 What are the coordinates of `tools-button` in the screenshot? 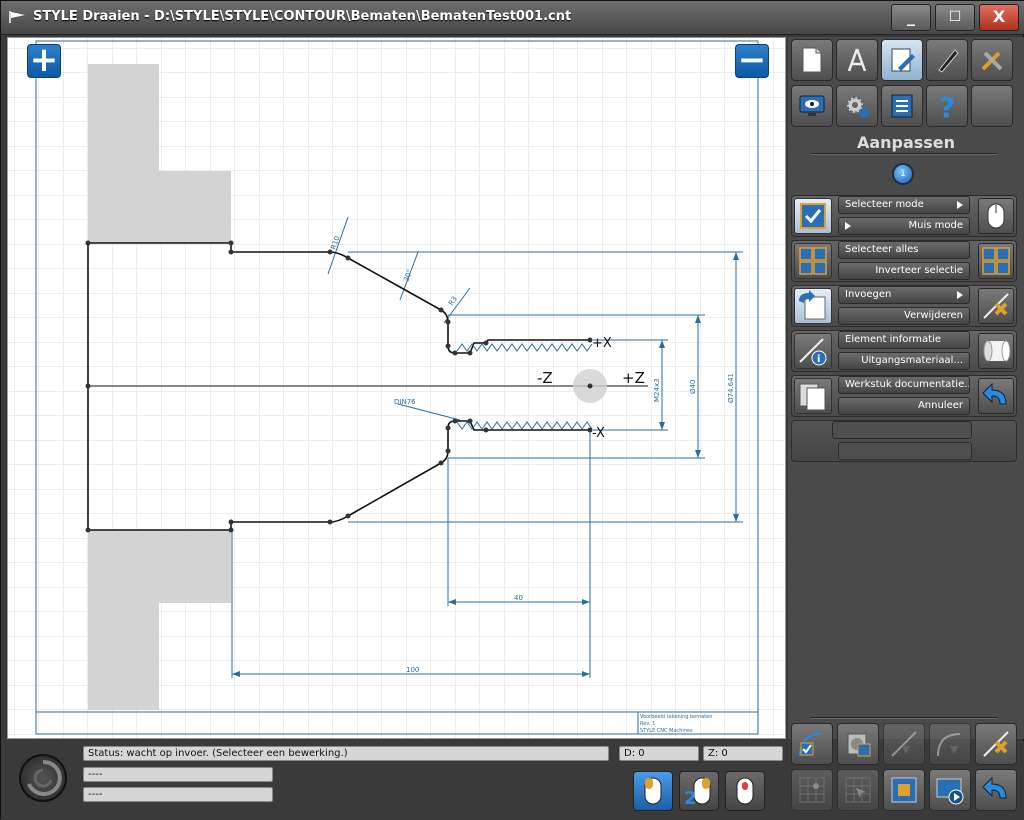 It's located at (992, 60).